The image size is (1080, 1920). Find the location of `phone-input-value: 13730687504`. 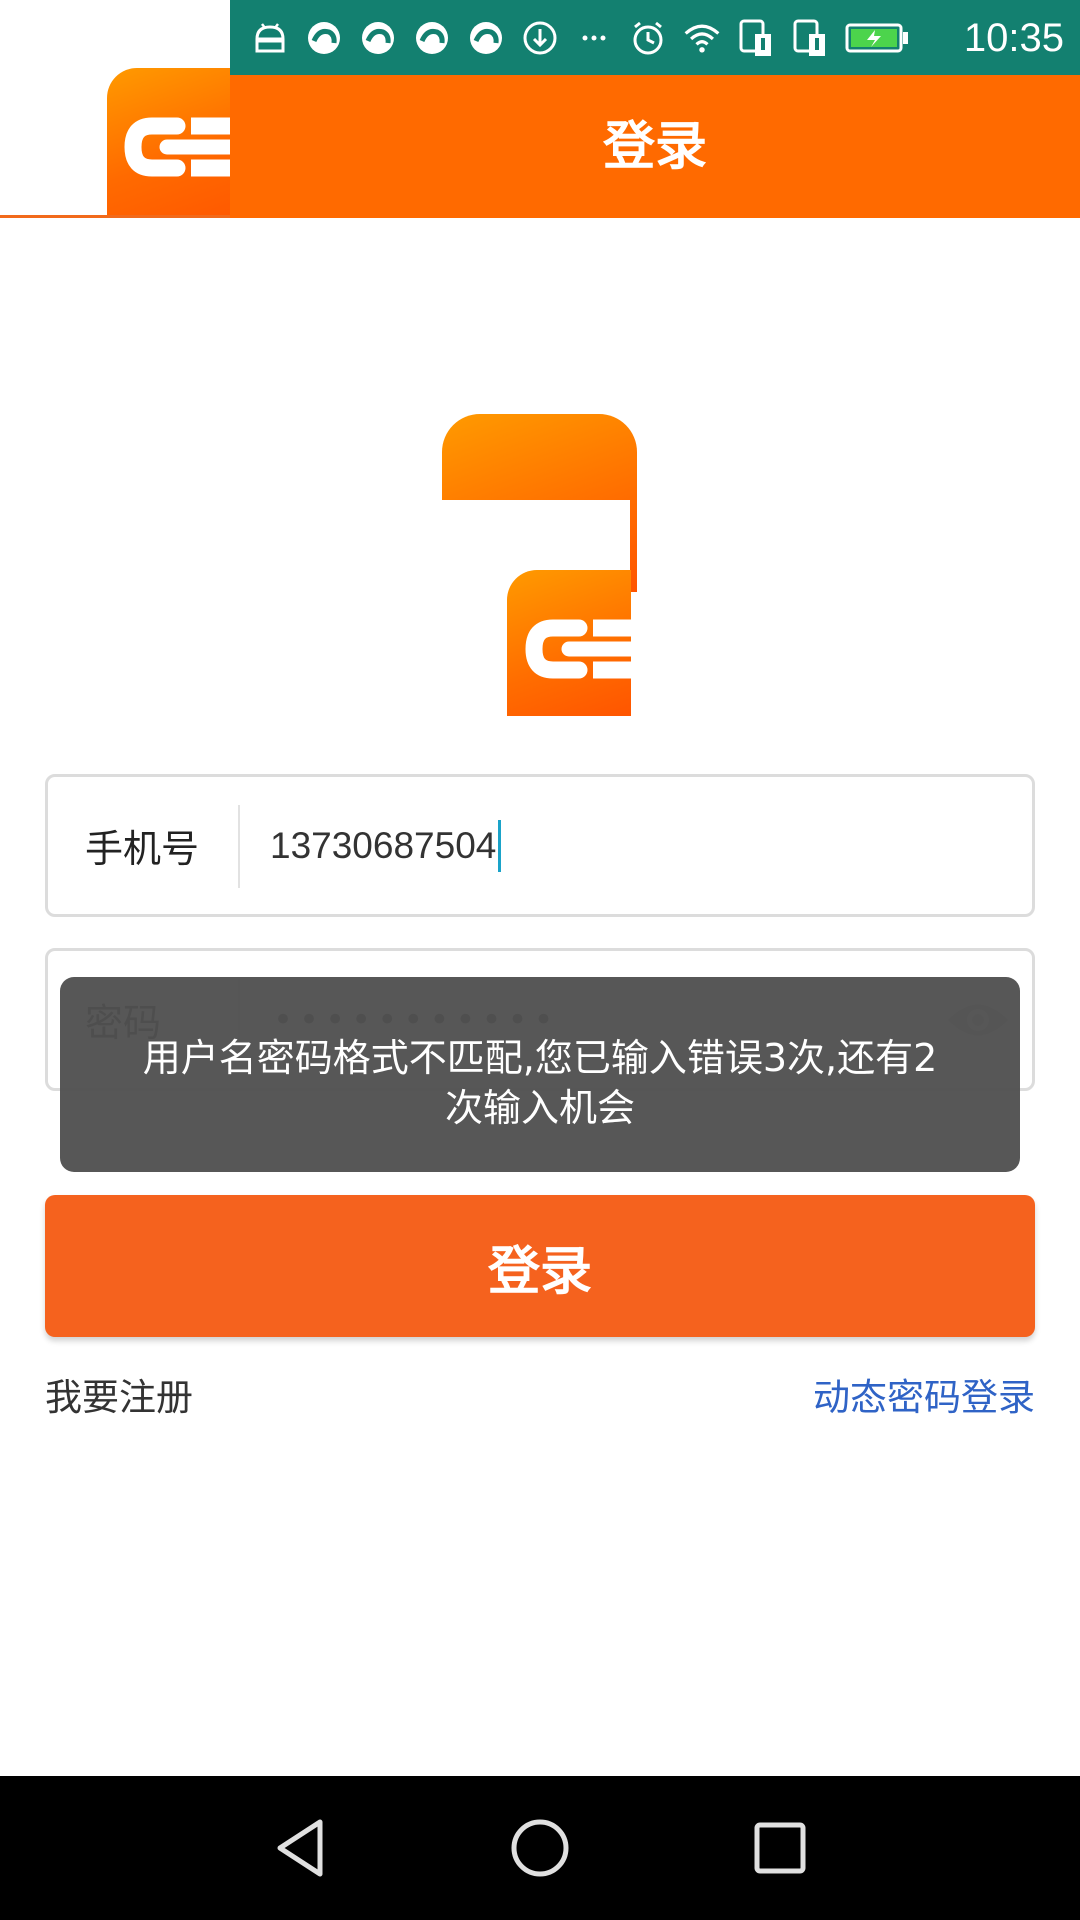

phone-input-value: 13730687504 is located at coordinates (383, 845).